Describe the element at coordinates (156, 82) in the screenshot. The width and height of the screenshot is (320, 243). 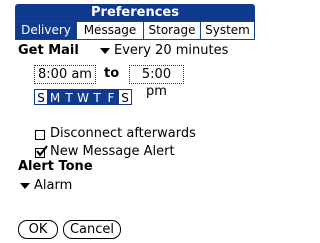
I see `to-time-field: 5:00 pm` at that location.